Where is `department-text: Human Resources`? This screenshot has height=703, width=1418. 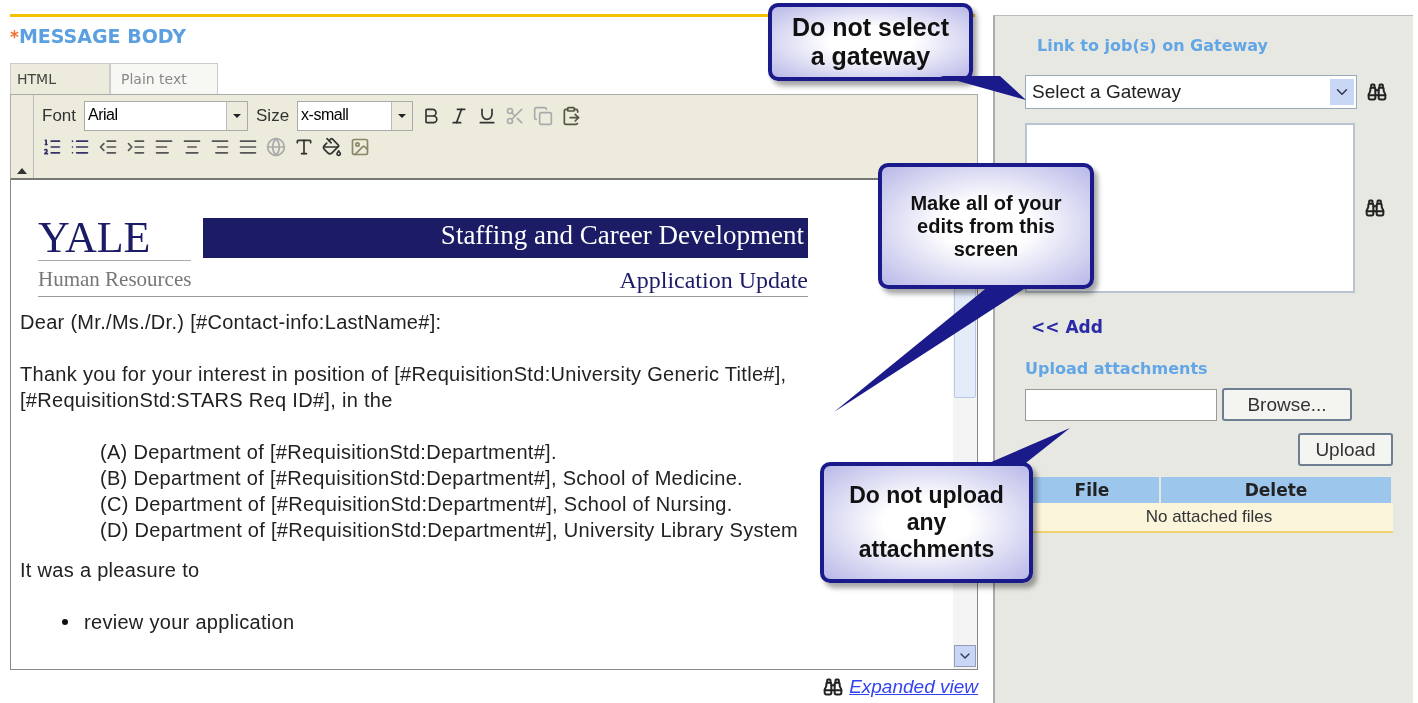
department-text: Human Resources is located at coordinates (115, 279).